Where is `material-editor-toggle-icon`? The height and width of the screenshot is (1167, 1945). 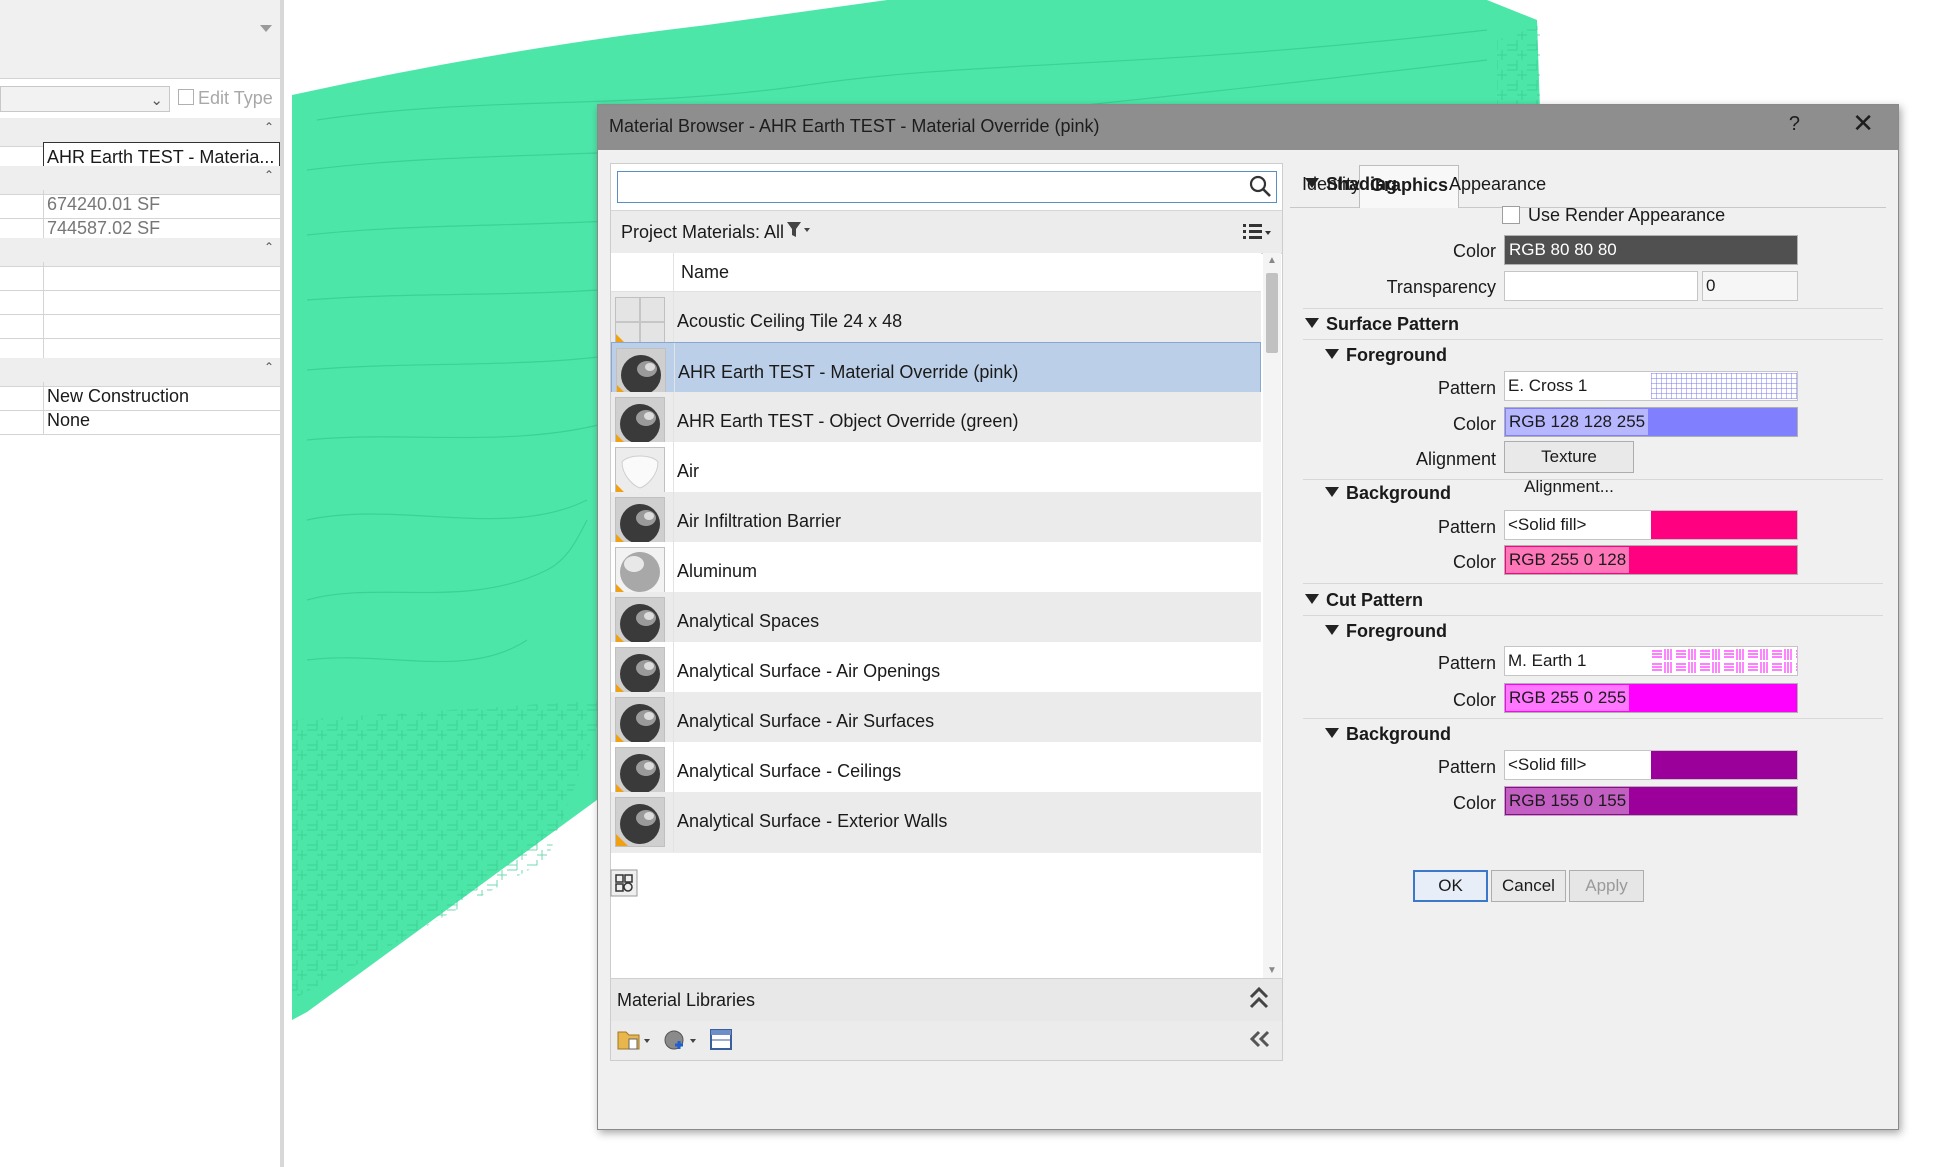
material-editor-toggle-icon is located at coordinates (624, 883).